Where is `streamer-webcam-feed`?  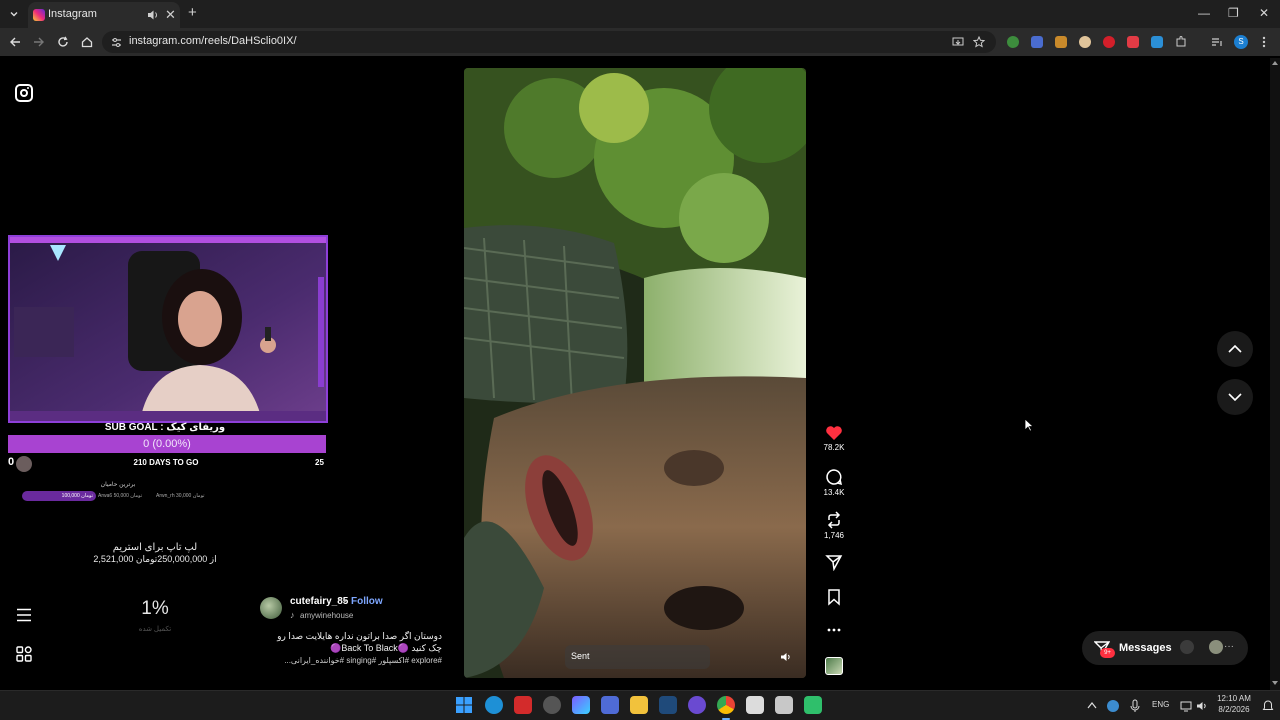 streamer-webcam-feed is located at coordinates (168, 329).